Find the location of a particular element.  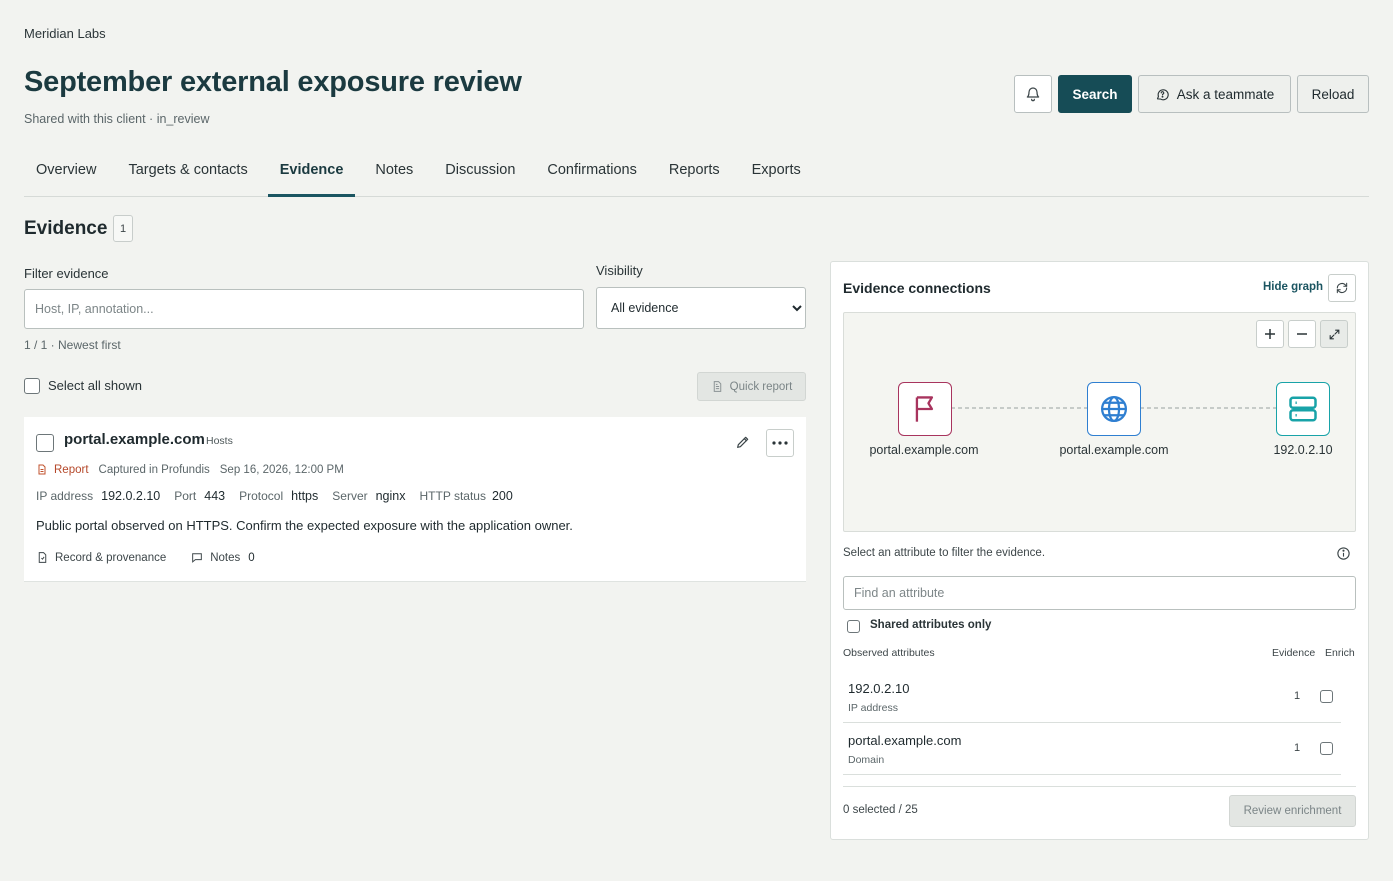

visibility-select: All evidence is located at coordinates (701, 308).